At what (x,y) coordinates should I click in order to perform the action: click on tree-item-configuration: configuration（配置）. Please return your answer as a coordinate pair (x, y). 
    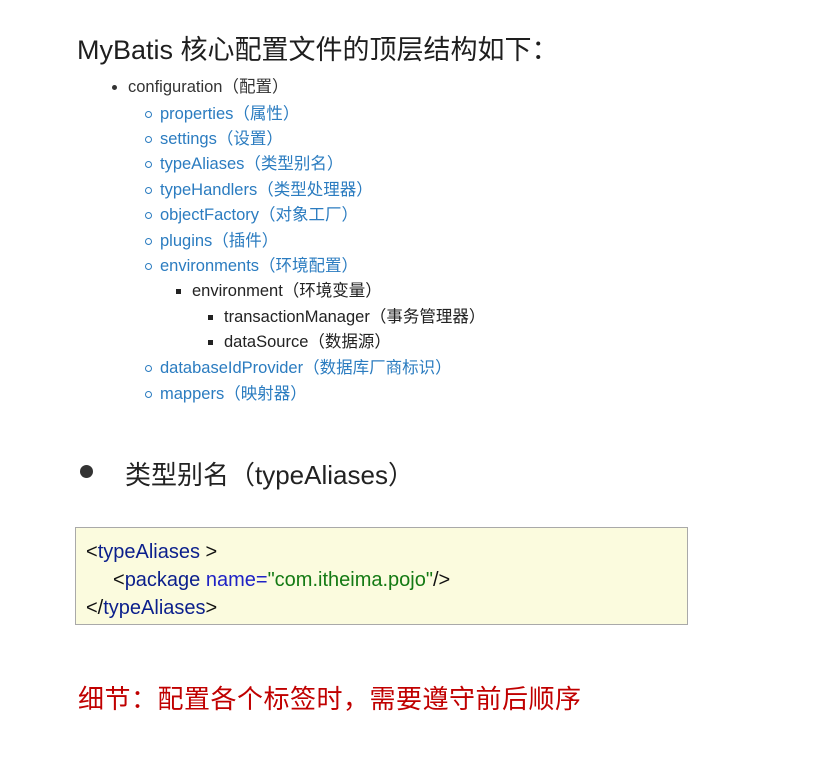
    Looking at the image, I should click on (200, 87).